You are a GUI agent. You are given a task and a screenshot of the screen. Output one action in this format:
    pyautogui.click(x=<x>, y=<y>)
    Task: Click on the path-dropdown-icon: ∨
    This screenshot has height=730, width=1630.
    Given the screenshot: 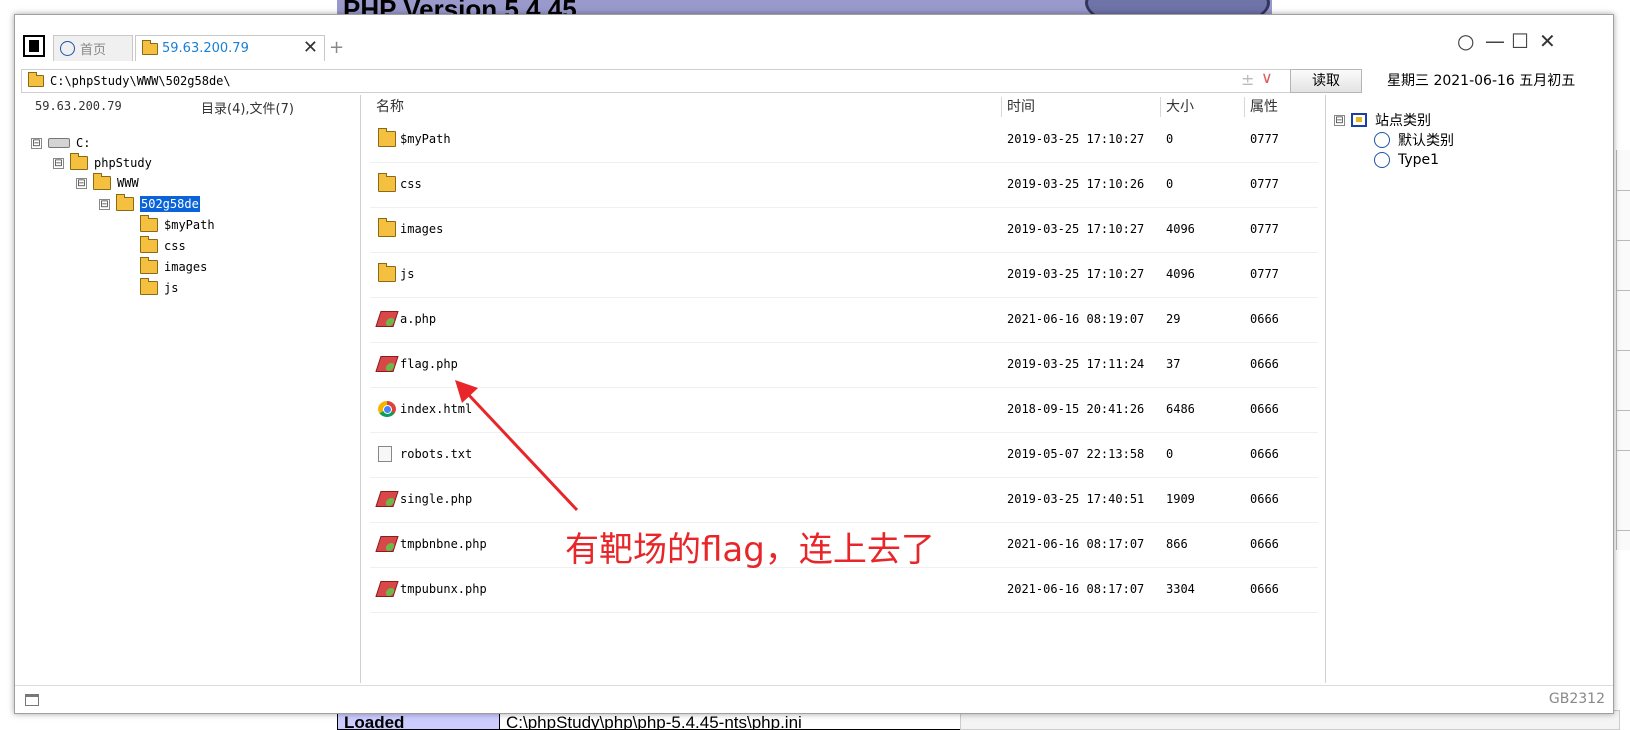 What is the action you would take?
    pyautogui.click(x=1267, y=77)
    